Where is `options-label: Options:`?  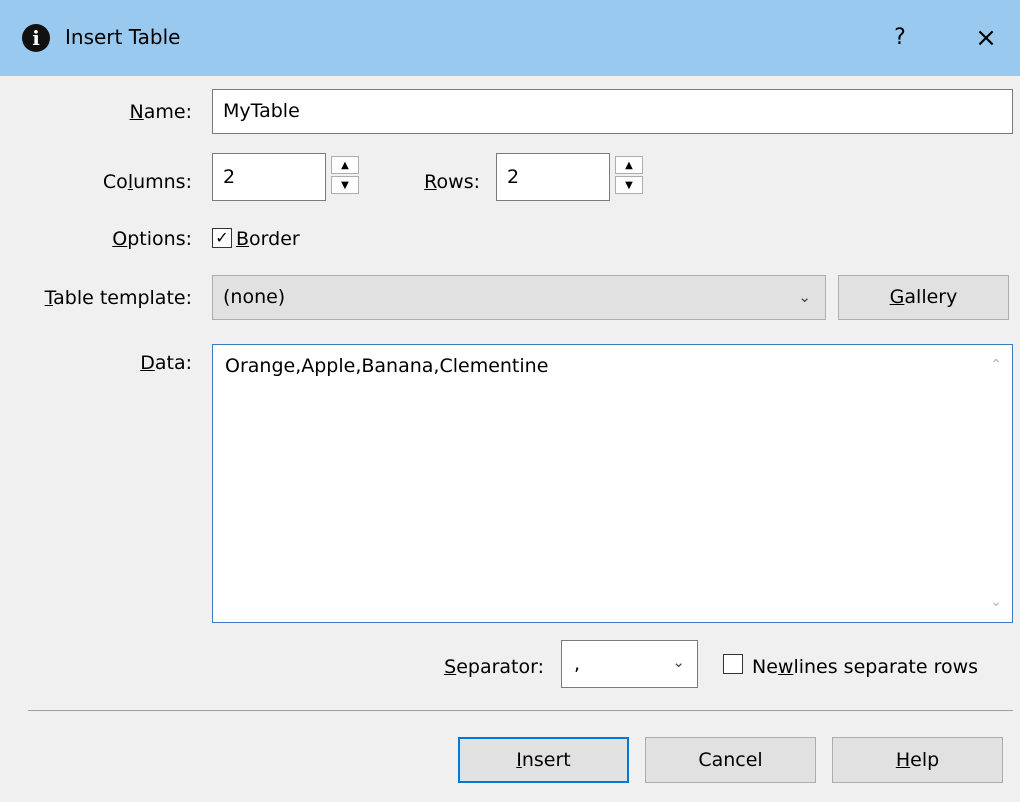
options-label: Options: is located at coordinates (141, 239).